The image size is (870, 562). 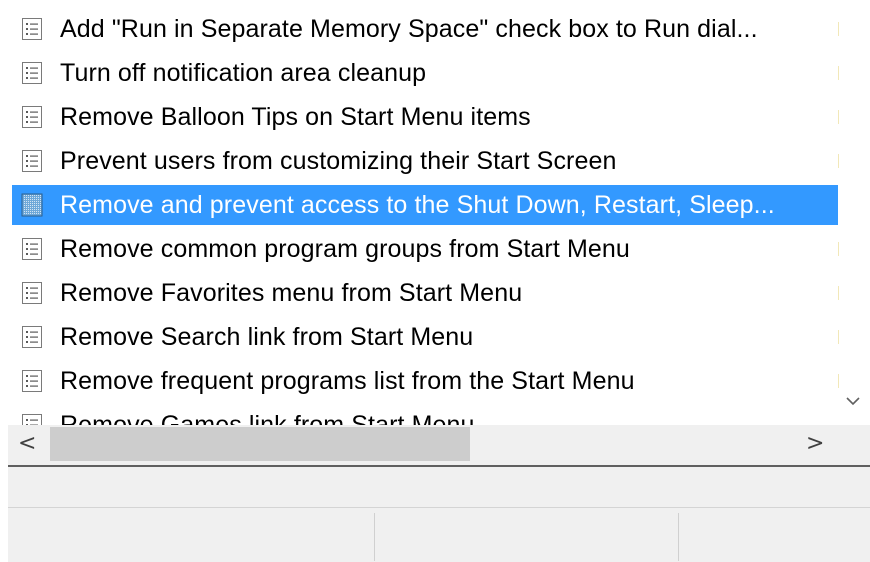 What do you see at coordinates (27, 443) in the screenshot?
I see `scroll-left-button: <` at bounding box center [27, 443].